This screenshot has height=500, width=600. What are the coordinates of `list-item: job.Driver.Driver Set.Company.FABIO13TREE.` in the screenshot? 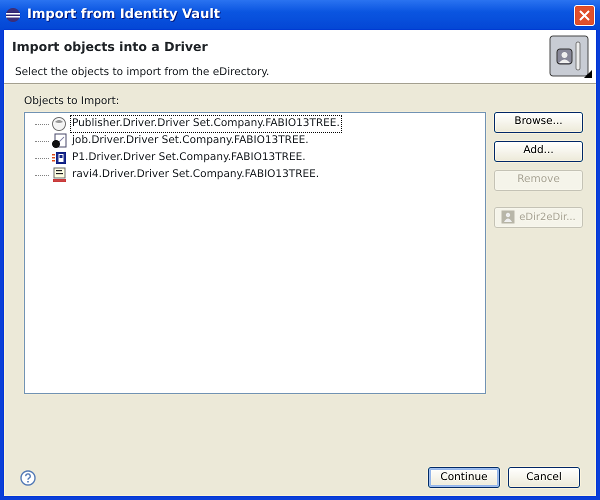 It's located at (190, 141).